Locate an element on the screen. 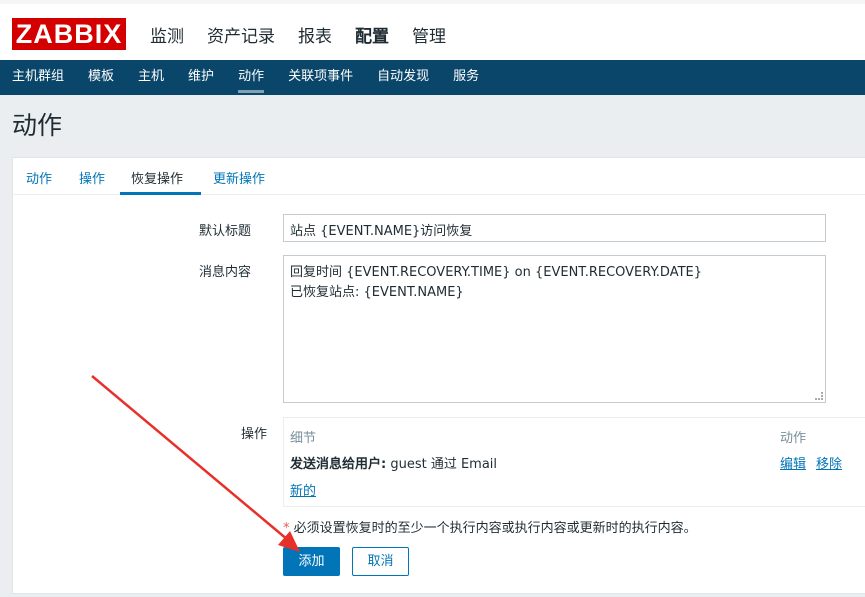 The height and width of the screenshot is (597, 865). operation-row-target: guest 通过 Email is located at coordinates (442, 464).